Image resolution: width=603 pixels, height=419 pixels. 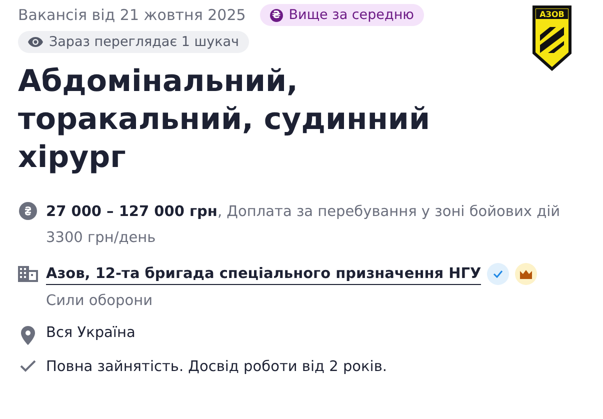 What do you see at coordinates (91, 333) in the screenshot?
I see `location-text: Вся Україна` at bounding box center [91, 333].